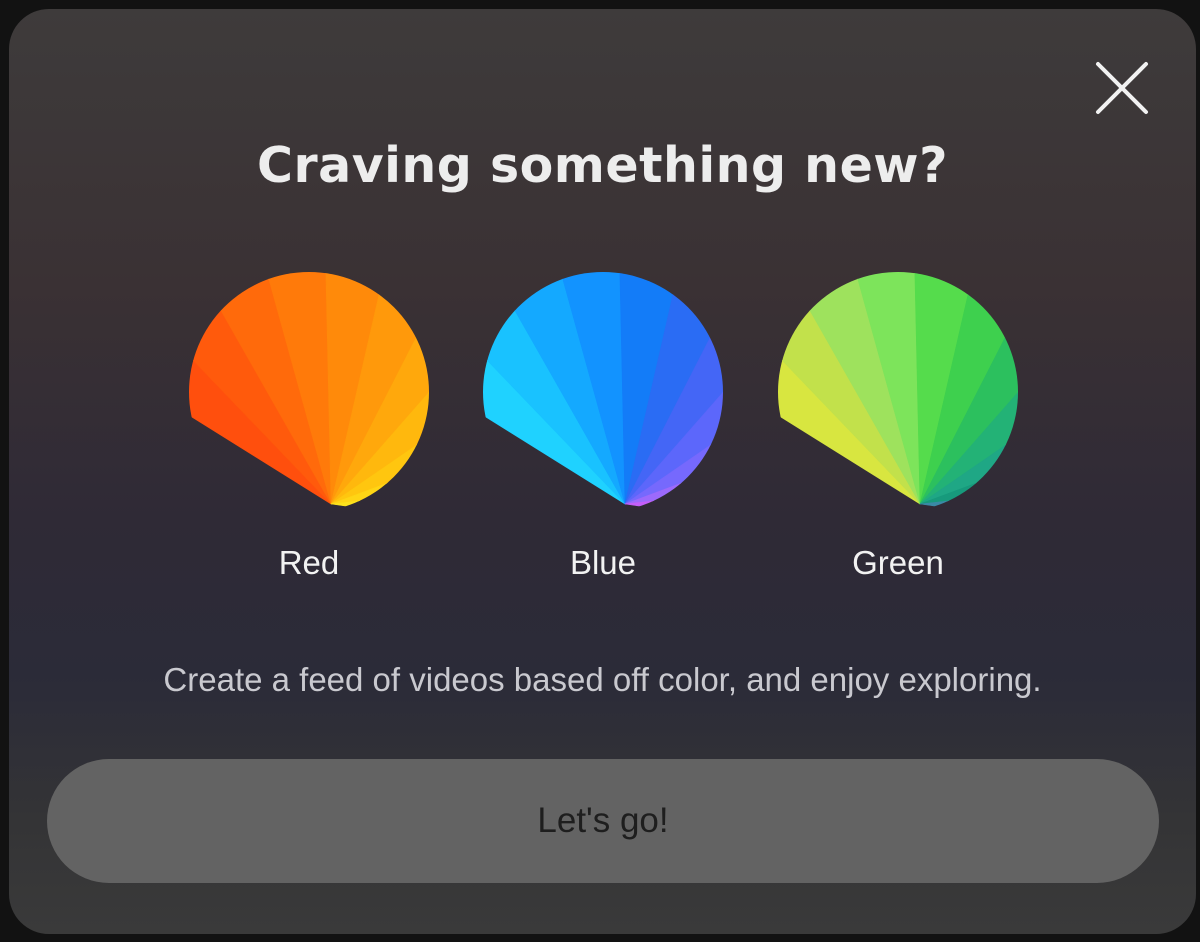  I want to click on option-green: Green, so click(898, 437).